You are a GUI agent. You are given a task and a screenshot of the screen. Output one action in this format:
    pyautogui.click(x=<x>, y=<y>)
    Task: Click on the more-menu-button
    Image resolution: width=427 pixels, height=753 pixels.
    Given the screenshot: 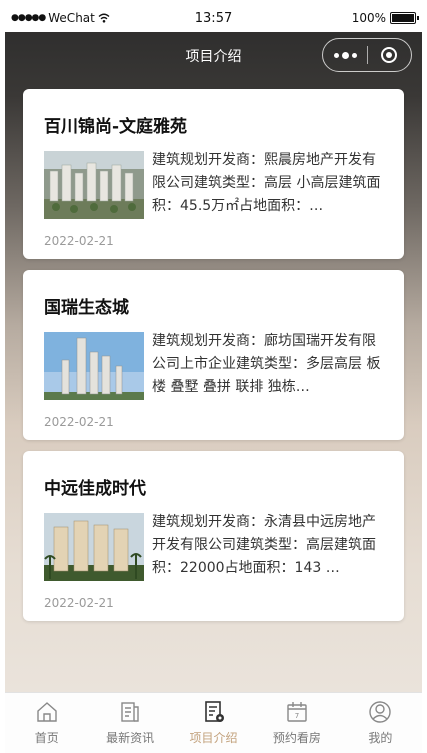 What is the action you would take?
    pyautogui.click(x=345, y=55)
    